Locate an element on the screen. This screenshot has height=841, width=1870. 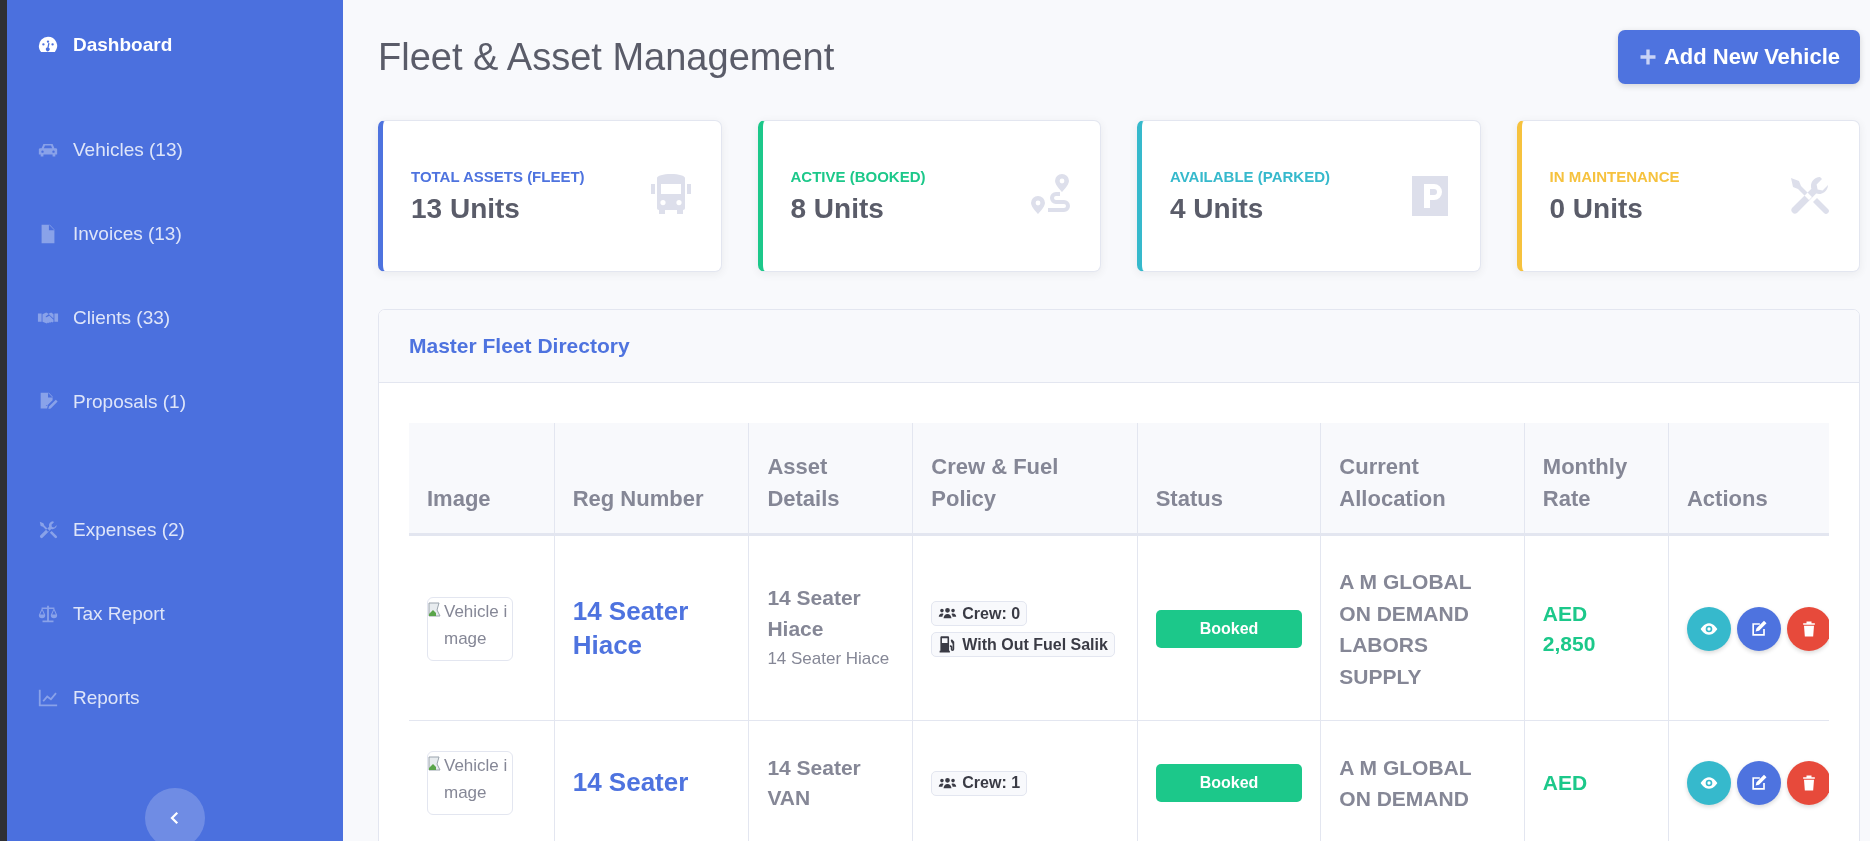
client-name: A M GLOBAL ON DEMAND LABORS SUPPLY is located at coordinates (1406, 629).